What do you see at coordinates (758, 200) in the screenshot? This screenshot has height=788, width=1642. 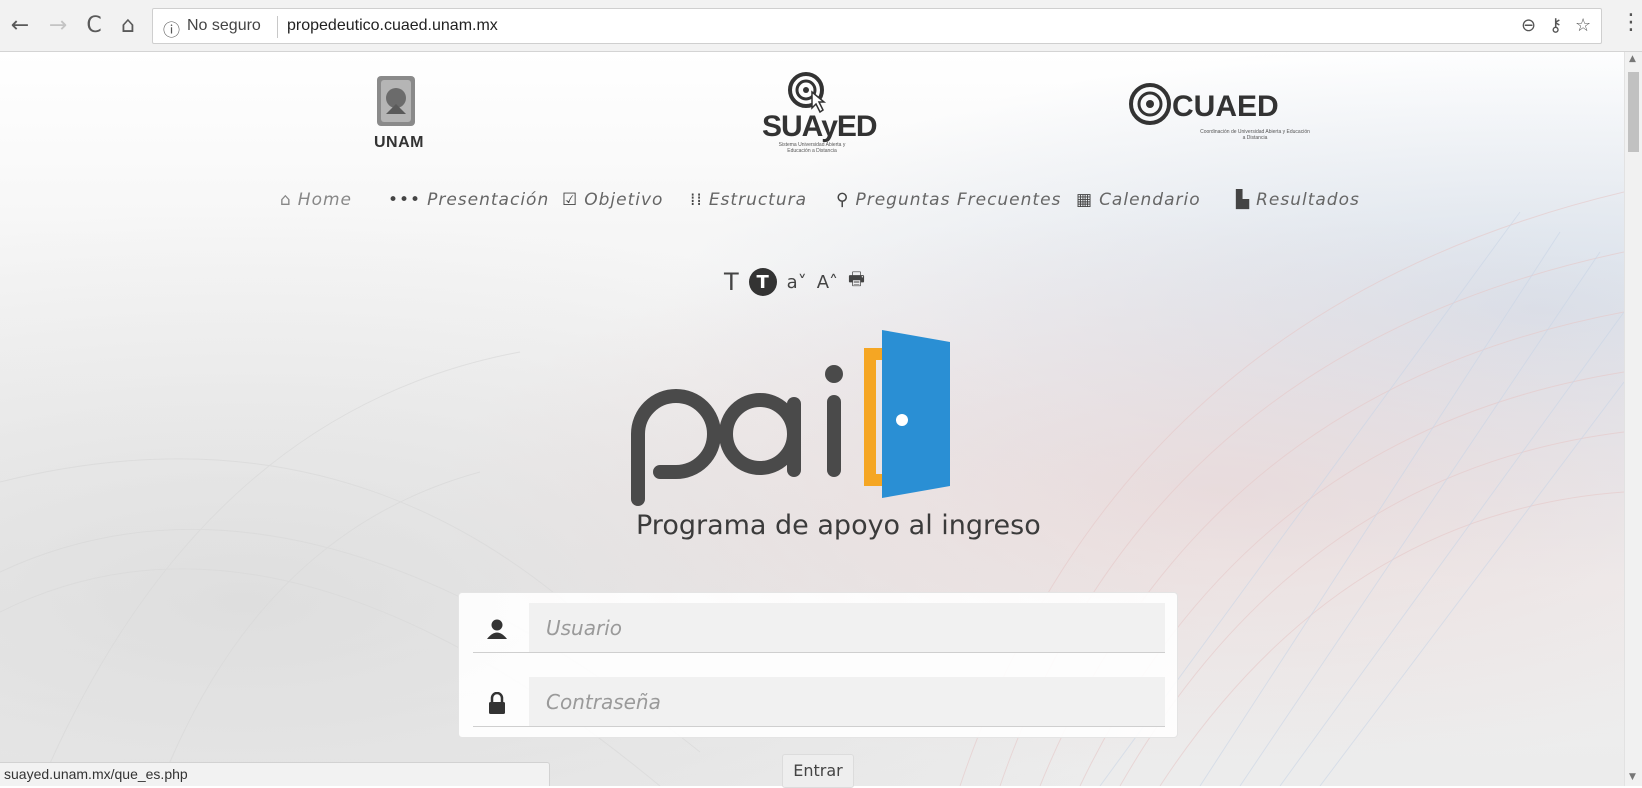 I see `menu-item-label: Estructura` at bounding box center [758, 200].